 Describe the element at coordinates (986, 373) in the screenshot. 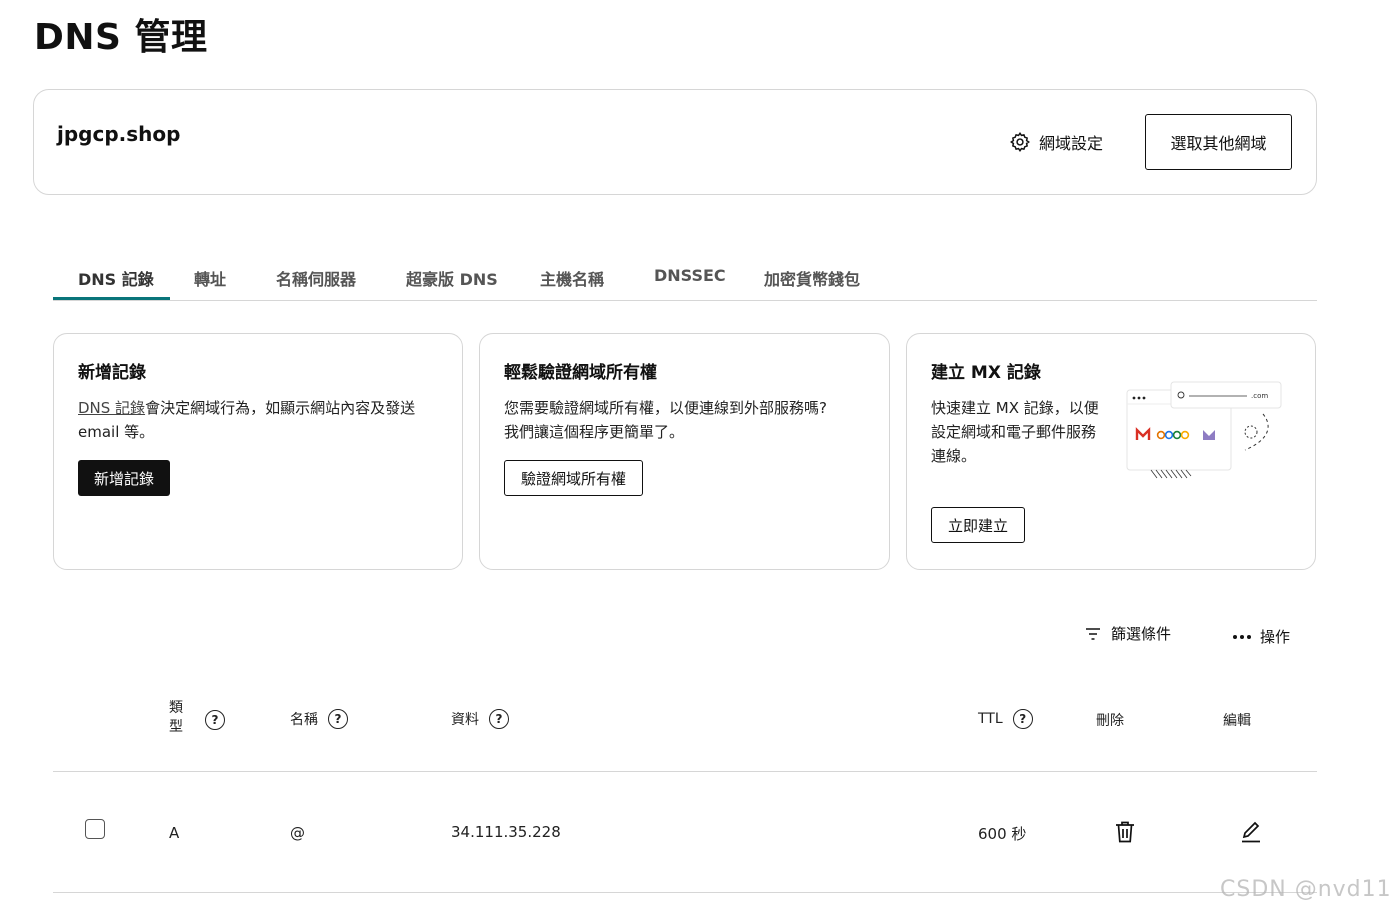

I see `mx-record-title: 建立 MX 記錄` at that location.